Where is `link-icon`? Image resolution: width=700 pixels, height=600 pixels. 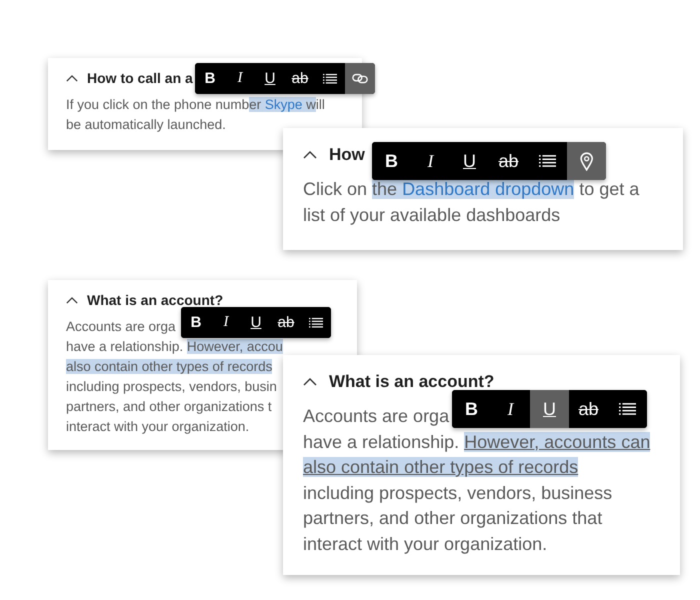 link-icon is located at coordinates (360, 78).